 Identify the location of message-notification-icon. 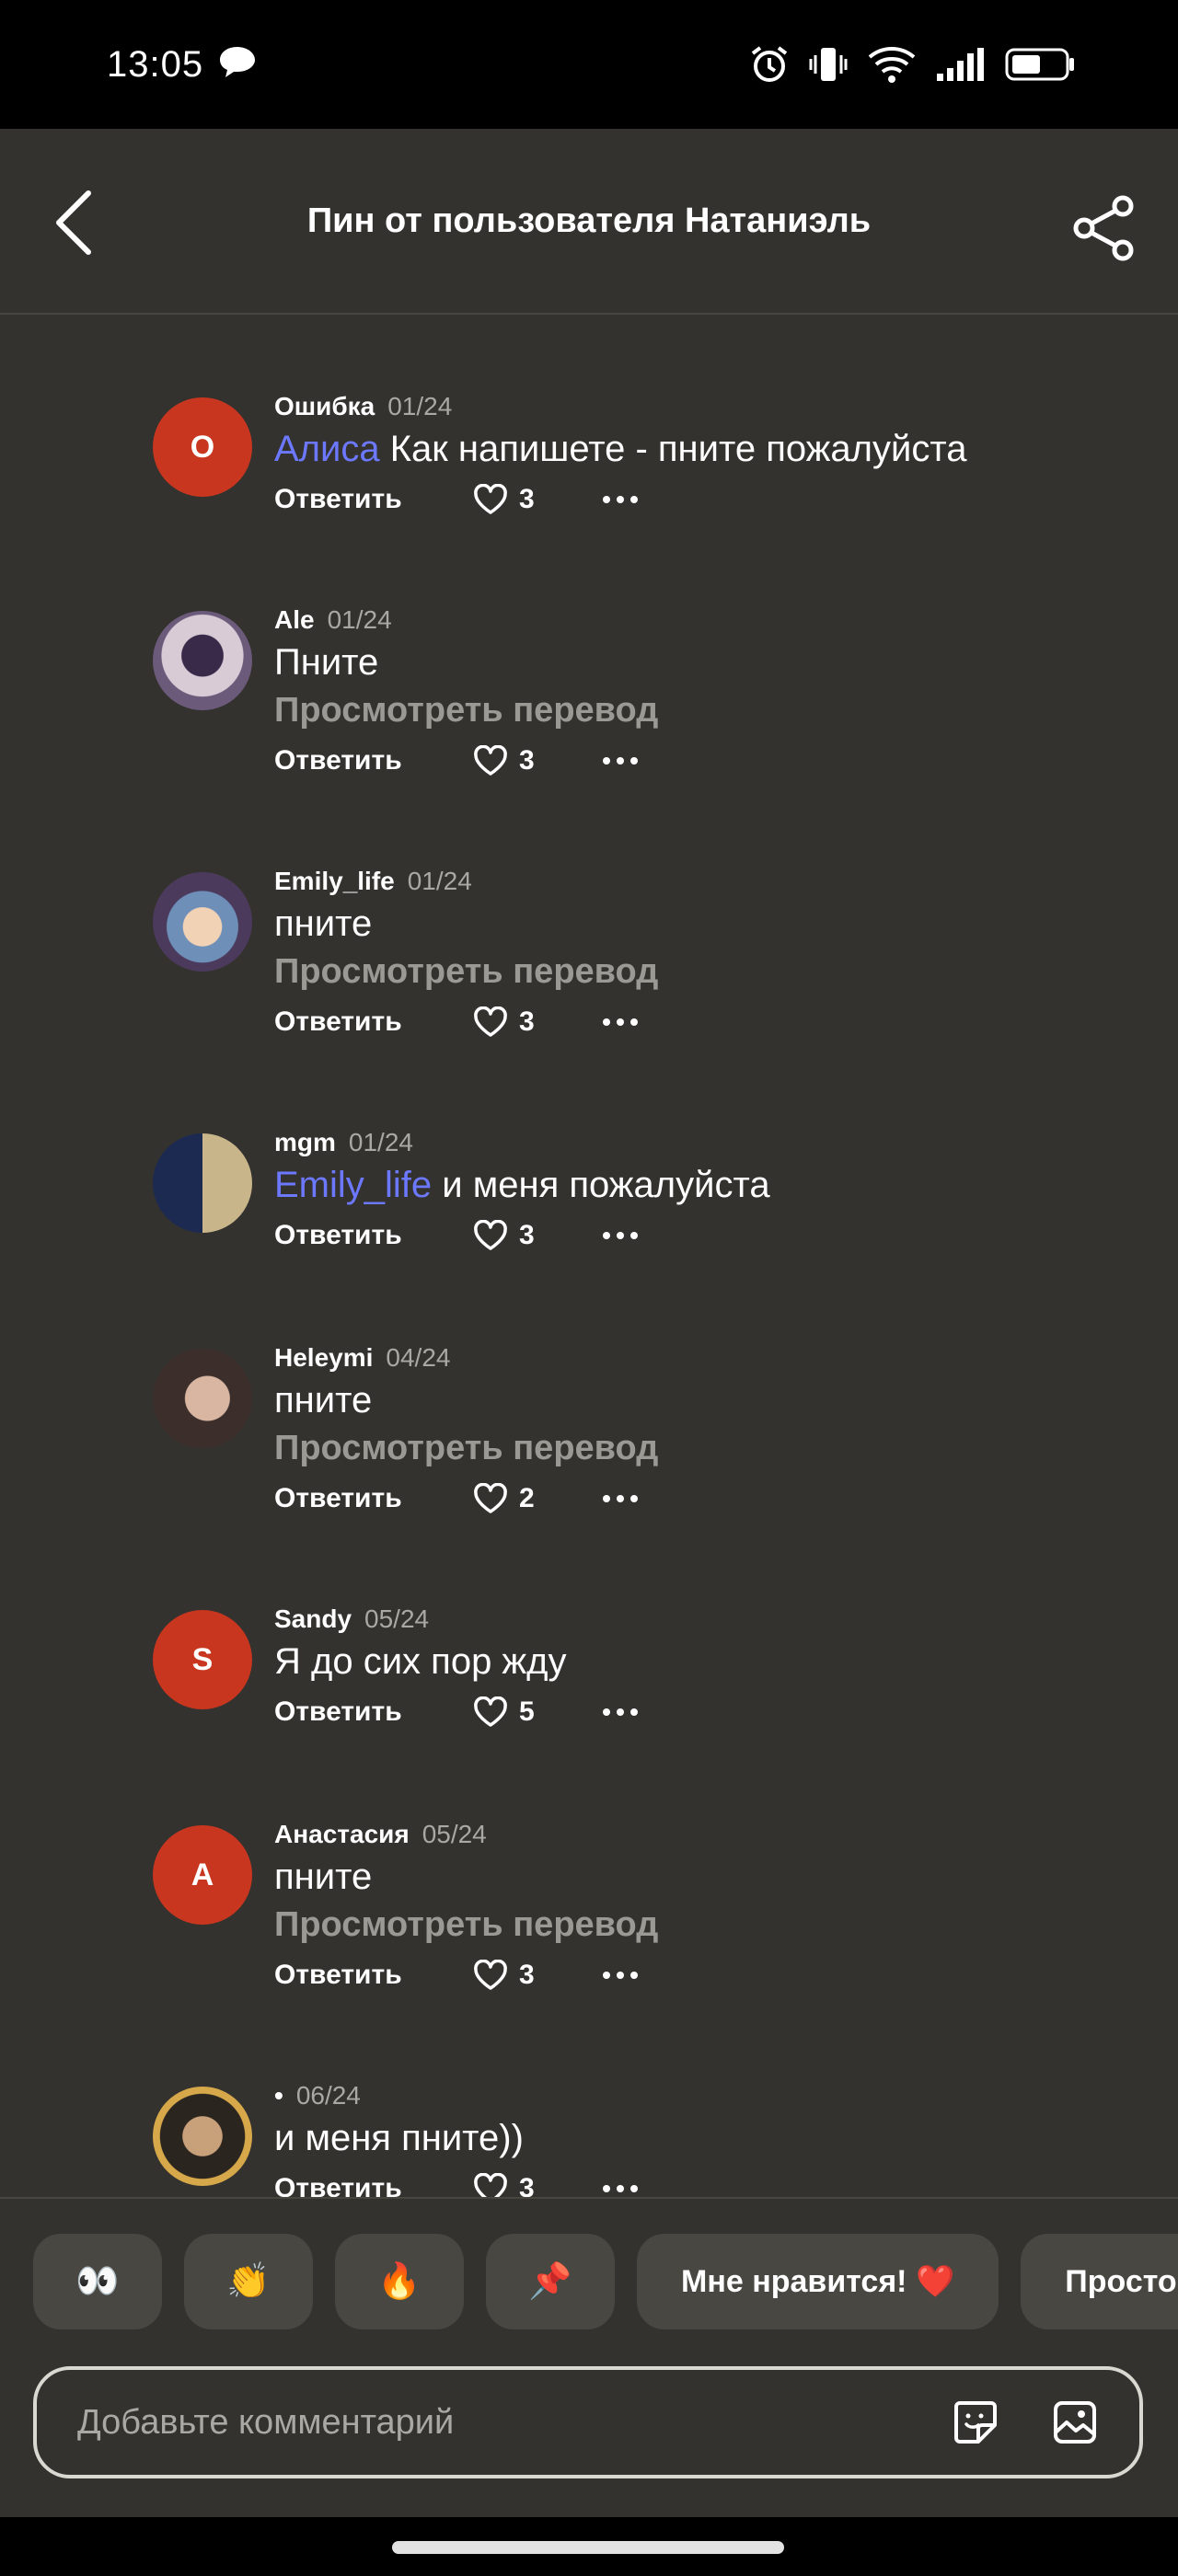
(237, 65).